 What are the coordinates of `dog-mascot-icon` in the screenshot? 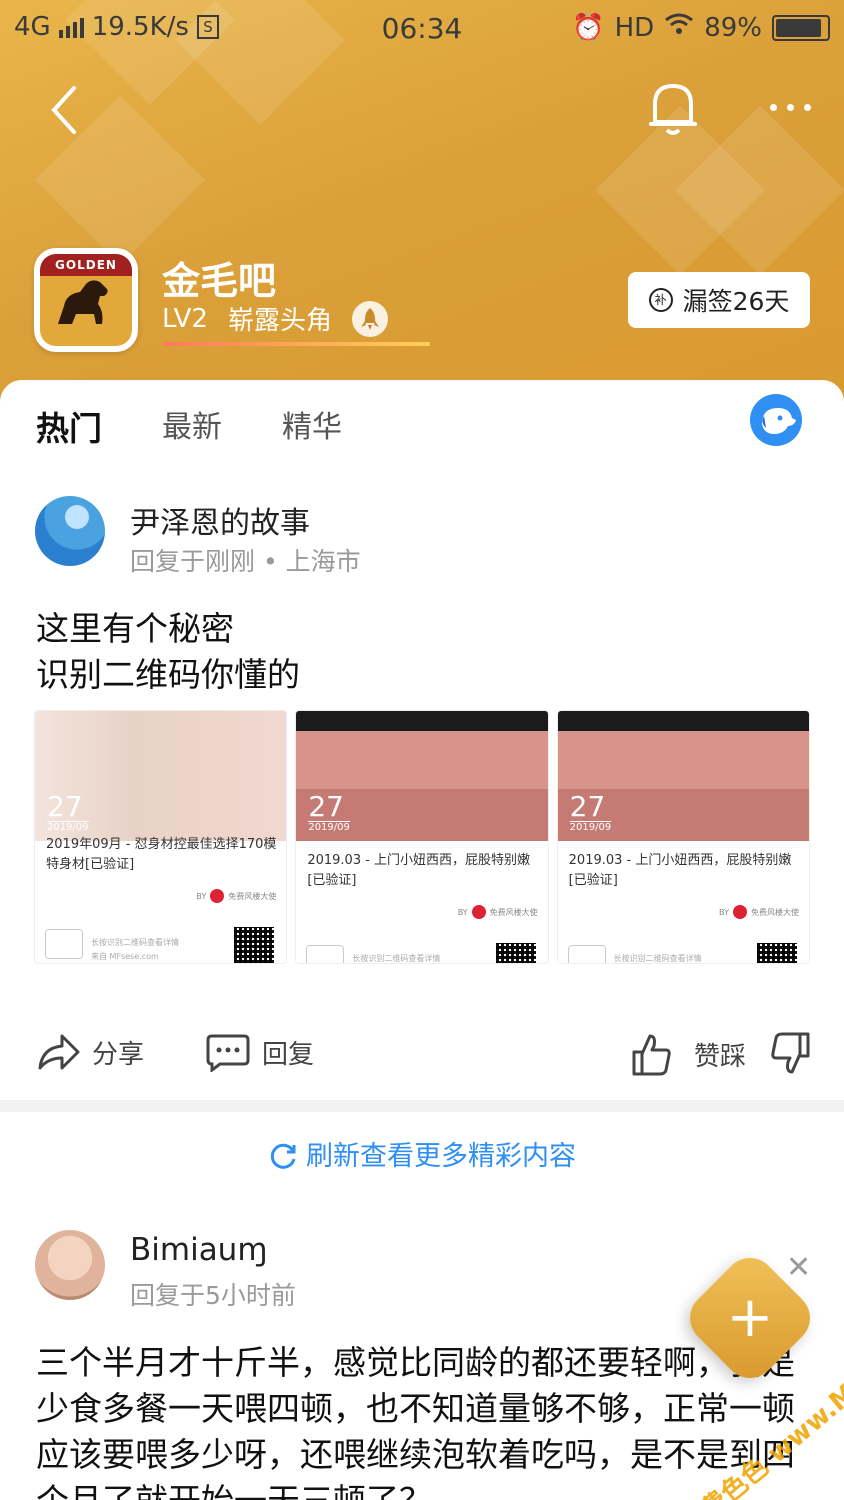 It's located at (776, 420).